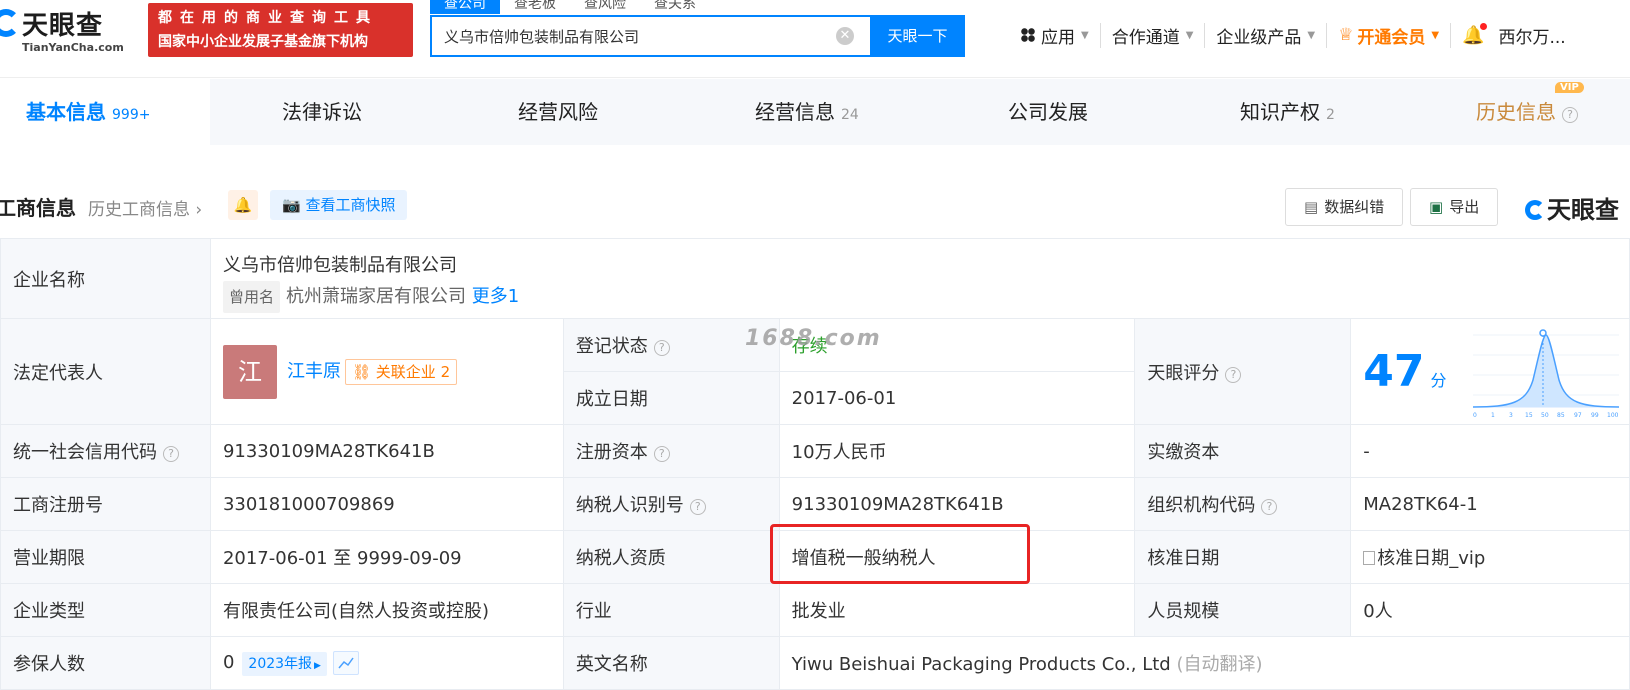 This screenshot has height=690, width=1630. Describe the element at coordinates (386, 504) in the screenshot. I see `reg-number-value: 330181000709869` at that location.